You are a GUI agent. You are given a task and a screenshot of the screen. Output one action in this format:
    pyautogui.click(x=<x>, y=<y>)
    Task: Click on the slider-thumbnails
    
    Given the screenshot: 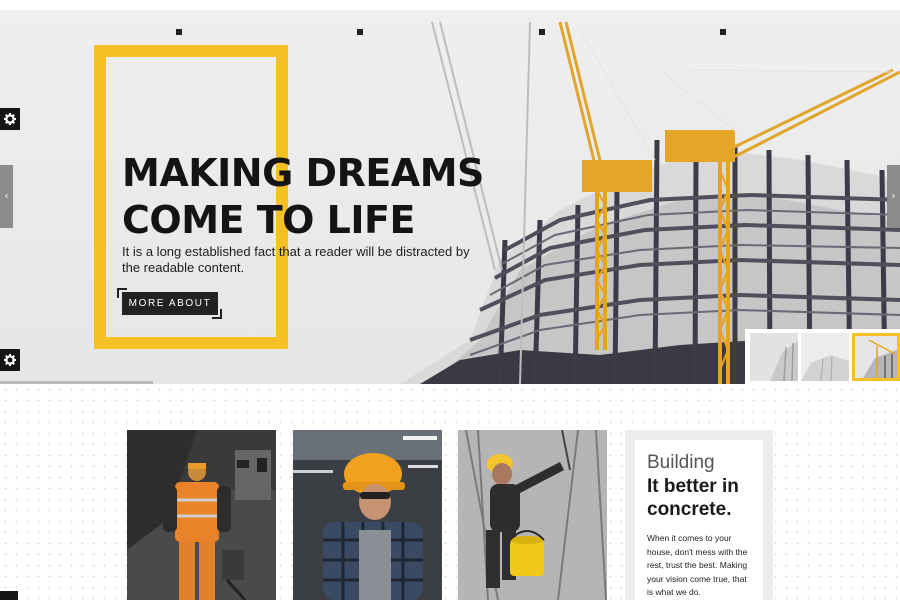 What is the action you would take?
    pyautogui.click(x=822, y=356)
    